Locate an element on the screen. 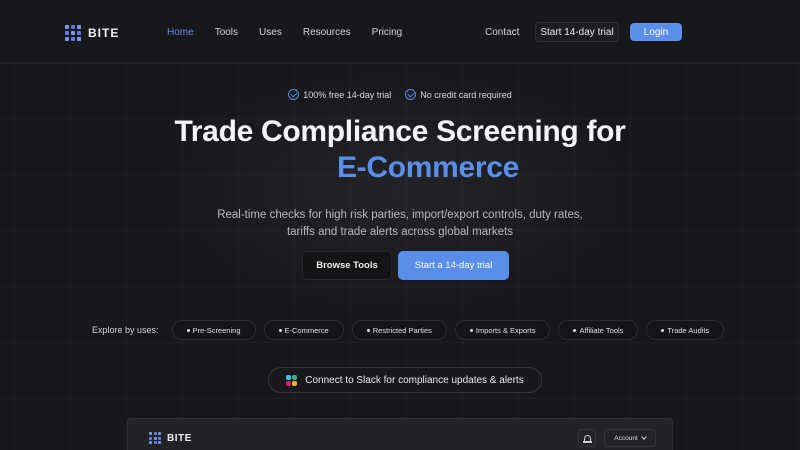 Image resolution: width=800 pixels, height=450 pixels. badge-no-card: No credit card required is located at coordinates (458, 94).